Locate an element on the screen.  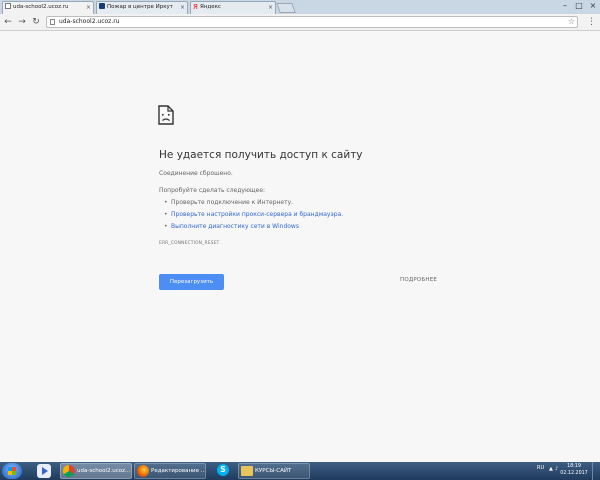
show-desktop-button is located at coordinates (596, 471).